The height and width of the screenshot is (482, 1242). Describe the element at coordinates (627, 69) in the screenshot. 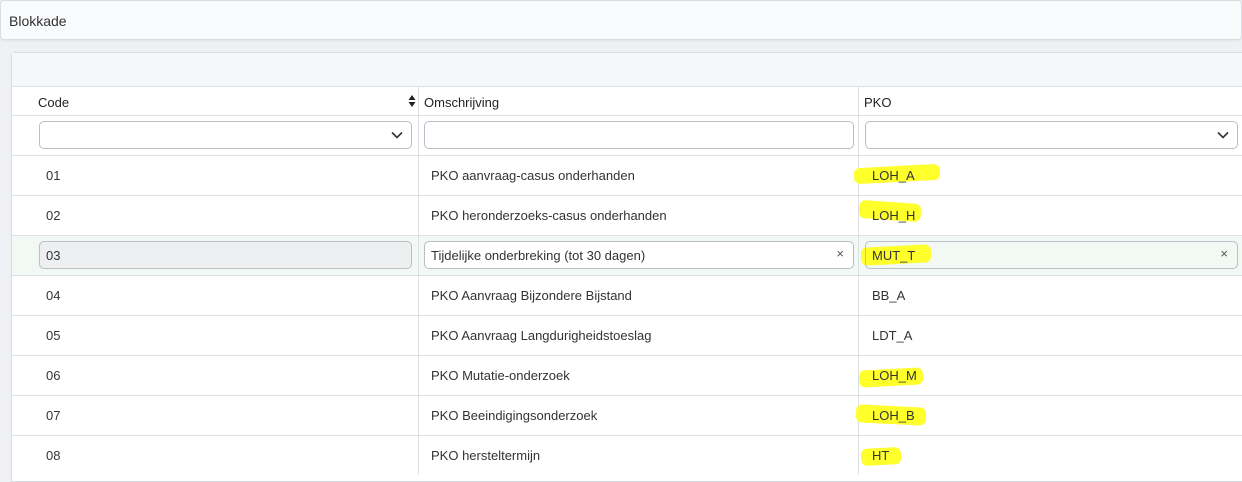

I see `grid-toolbar` at that location.